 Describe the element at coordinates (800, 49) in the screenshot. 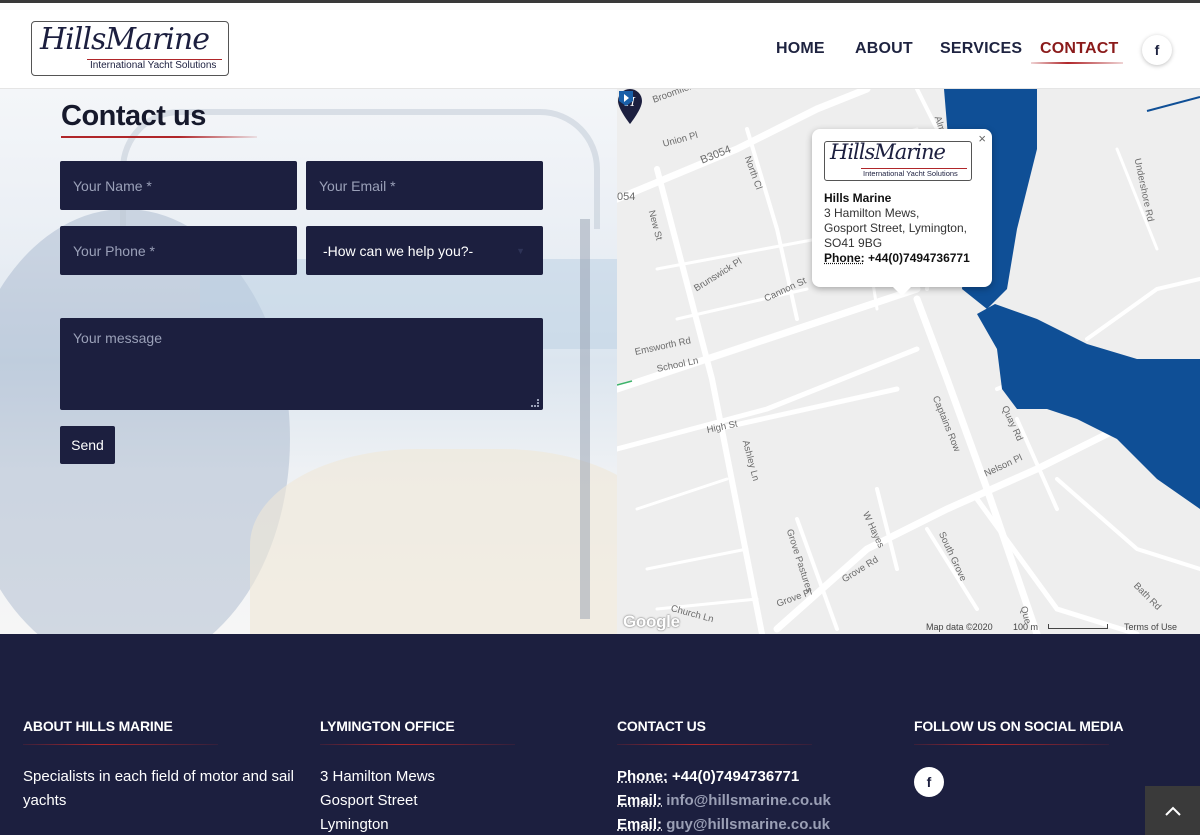

I see `nav-home: HOME` at that location.